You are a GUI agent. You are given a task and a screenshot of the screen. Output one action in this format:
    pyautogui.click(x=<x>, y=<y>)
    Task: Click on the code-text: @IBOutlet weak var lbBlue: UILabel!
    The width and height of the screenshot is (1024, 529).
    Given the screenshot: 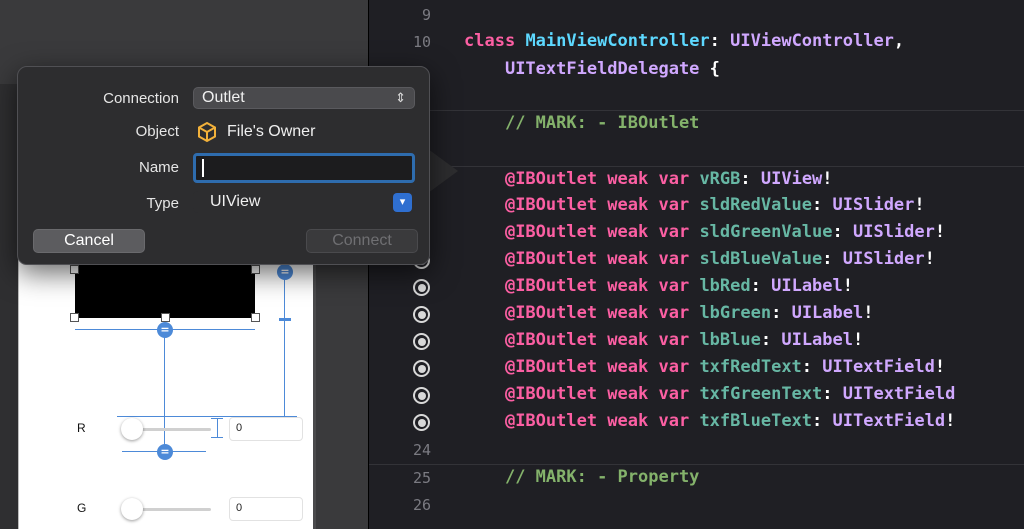 What is the action you would take?
    pyautogui.click(x=684, y=340)
    